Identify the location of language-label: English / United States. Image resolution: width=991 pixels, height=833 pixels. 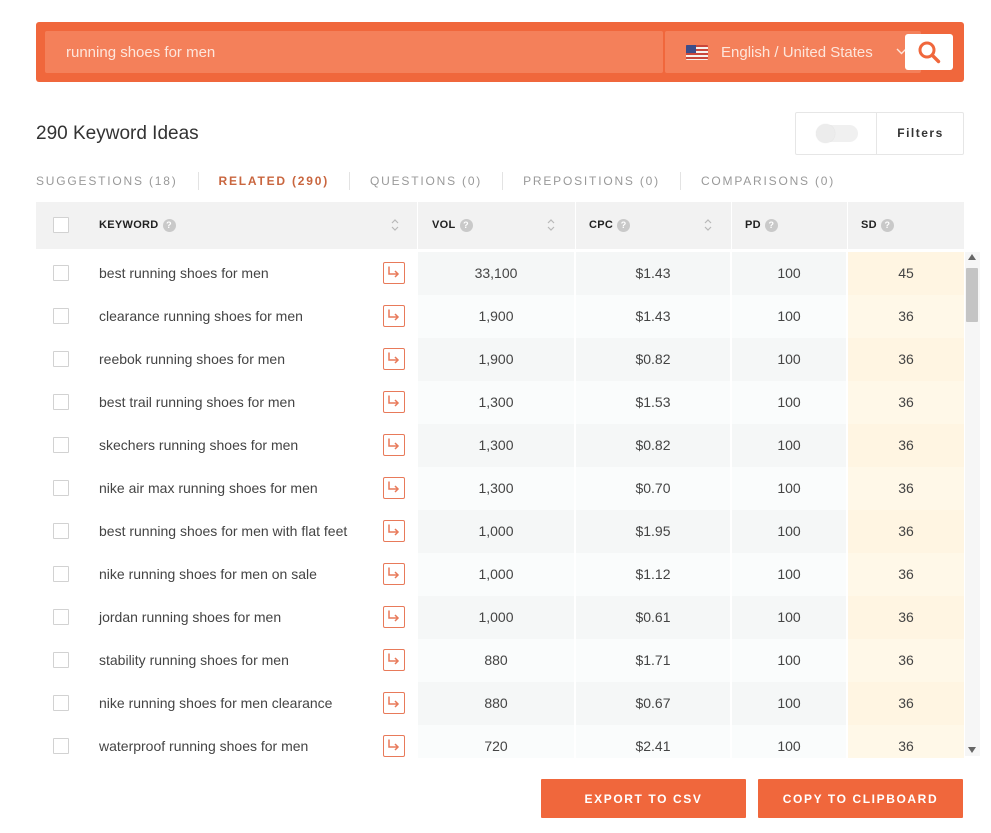
(797, 52).